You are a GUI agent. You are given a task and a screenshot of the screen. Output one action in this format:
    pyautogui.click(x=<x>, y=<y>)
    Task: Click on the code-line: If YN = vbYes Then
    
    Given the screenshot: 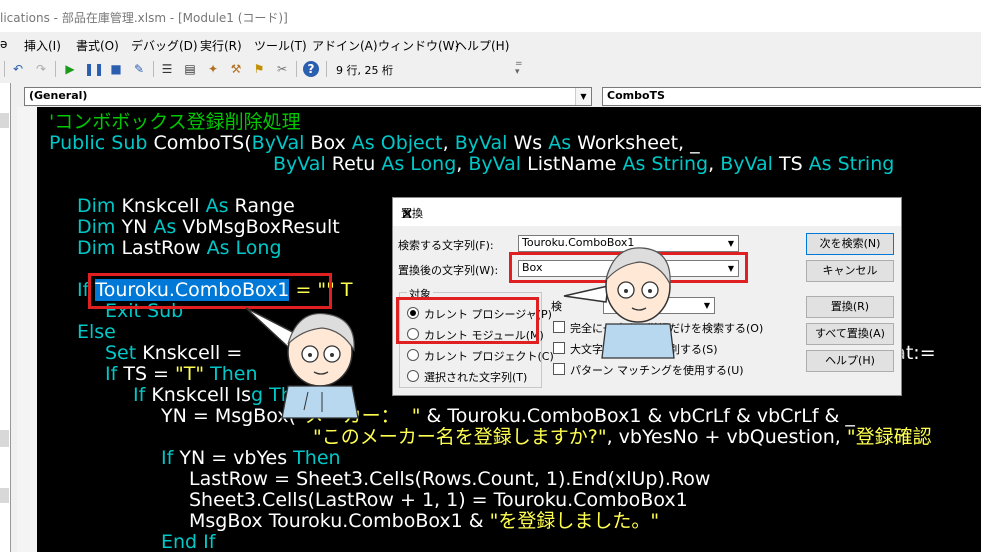 What is the action you would take?
    pyautogui.click(x=251, y=458)
    